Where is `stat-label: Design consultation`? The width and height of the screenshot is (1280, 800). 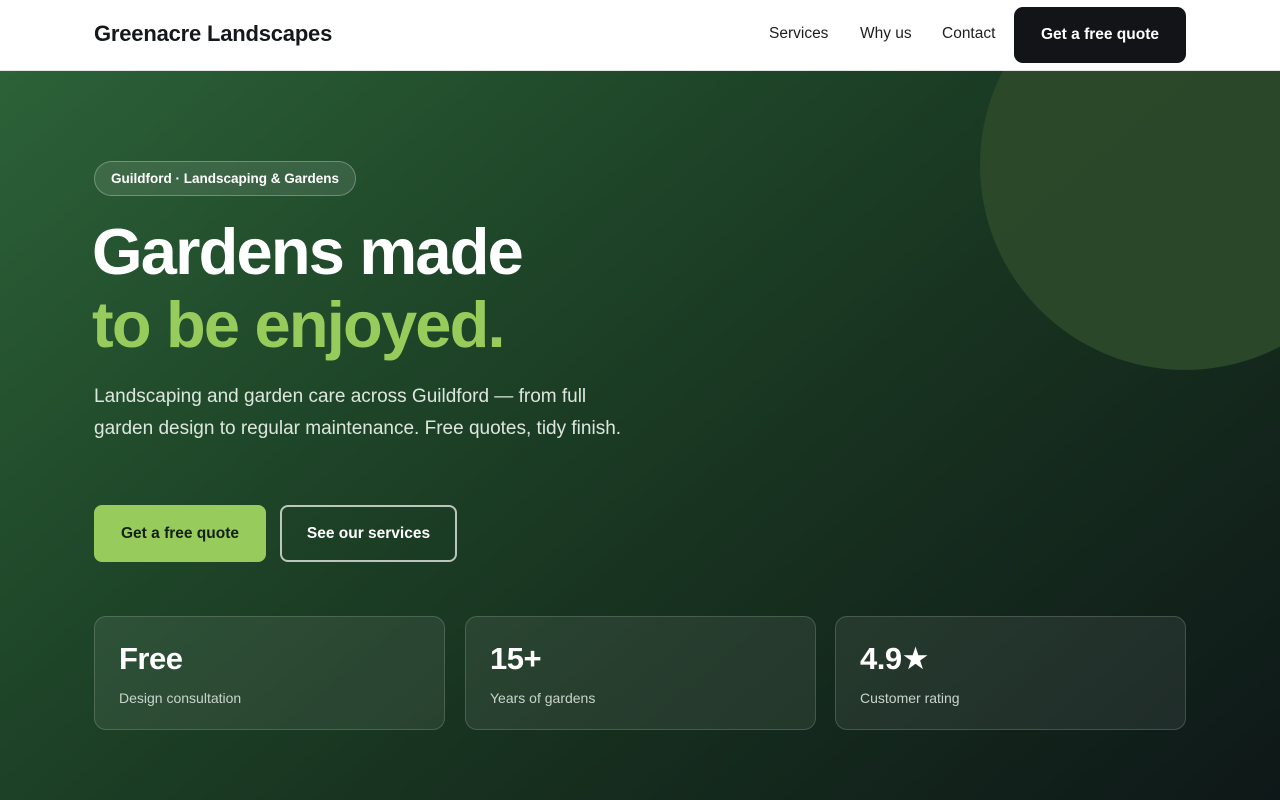
stat-label: Design consultation is located at coordinates (180, 698).